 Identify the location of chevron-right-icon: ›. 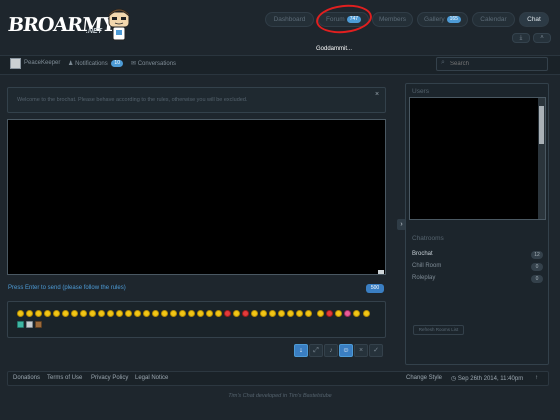
(401, 224).